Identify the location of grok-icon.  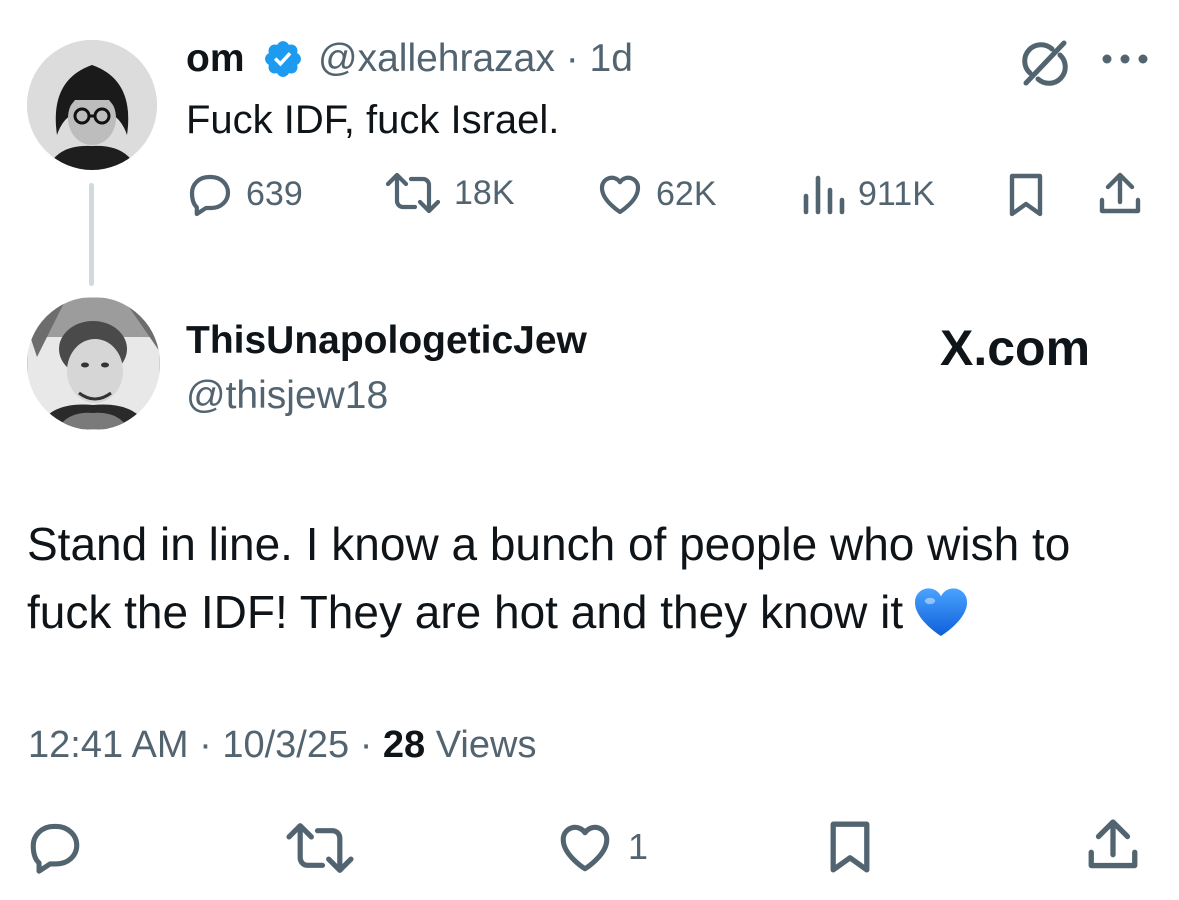
(1045, 64).